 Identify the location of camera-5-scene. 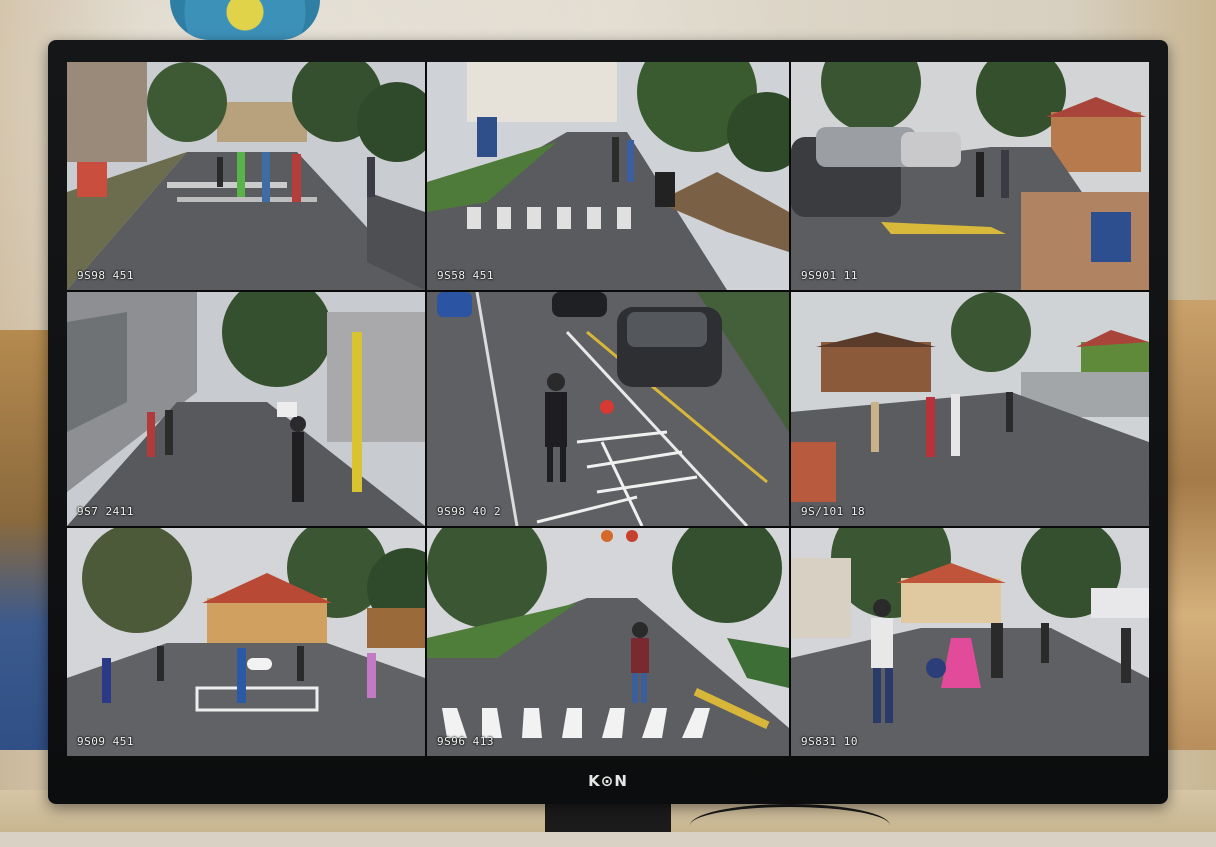
(608, 409).